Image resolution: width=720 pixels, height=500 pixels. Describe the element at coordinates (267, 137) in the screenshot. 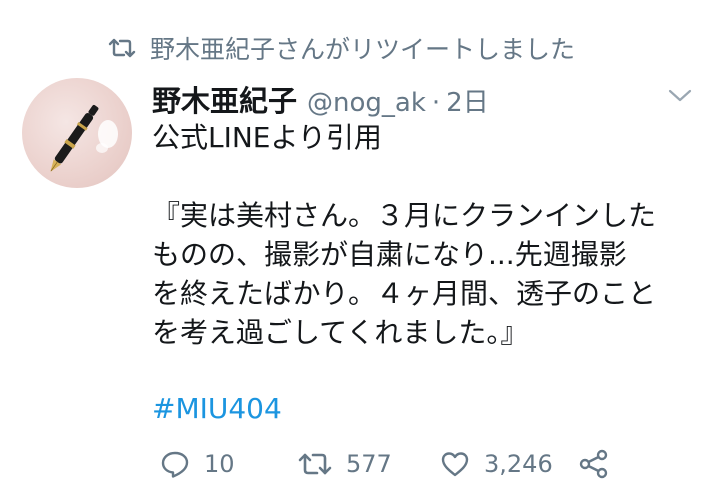

I see `tweet-text-line1: 公式LINEより引用` at that location.